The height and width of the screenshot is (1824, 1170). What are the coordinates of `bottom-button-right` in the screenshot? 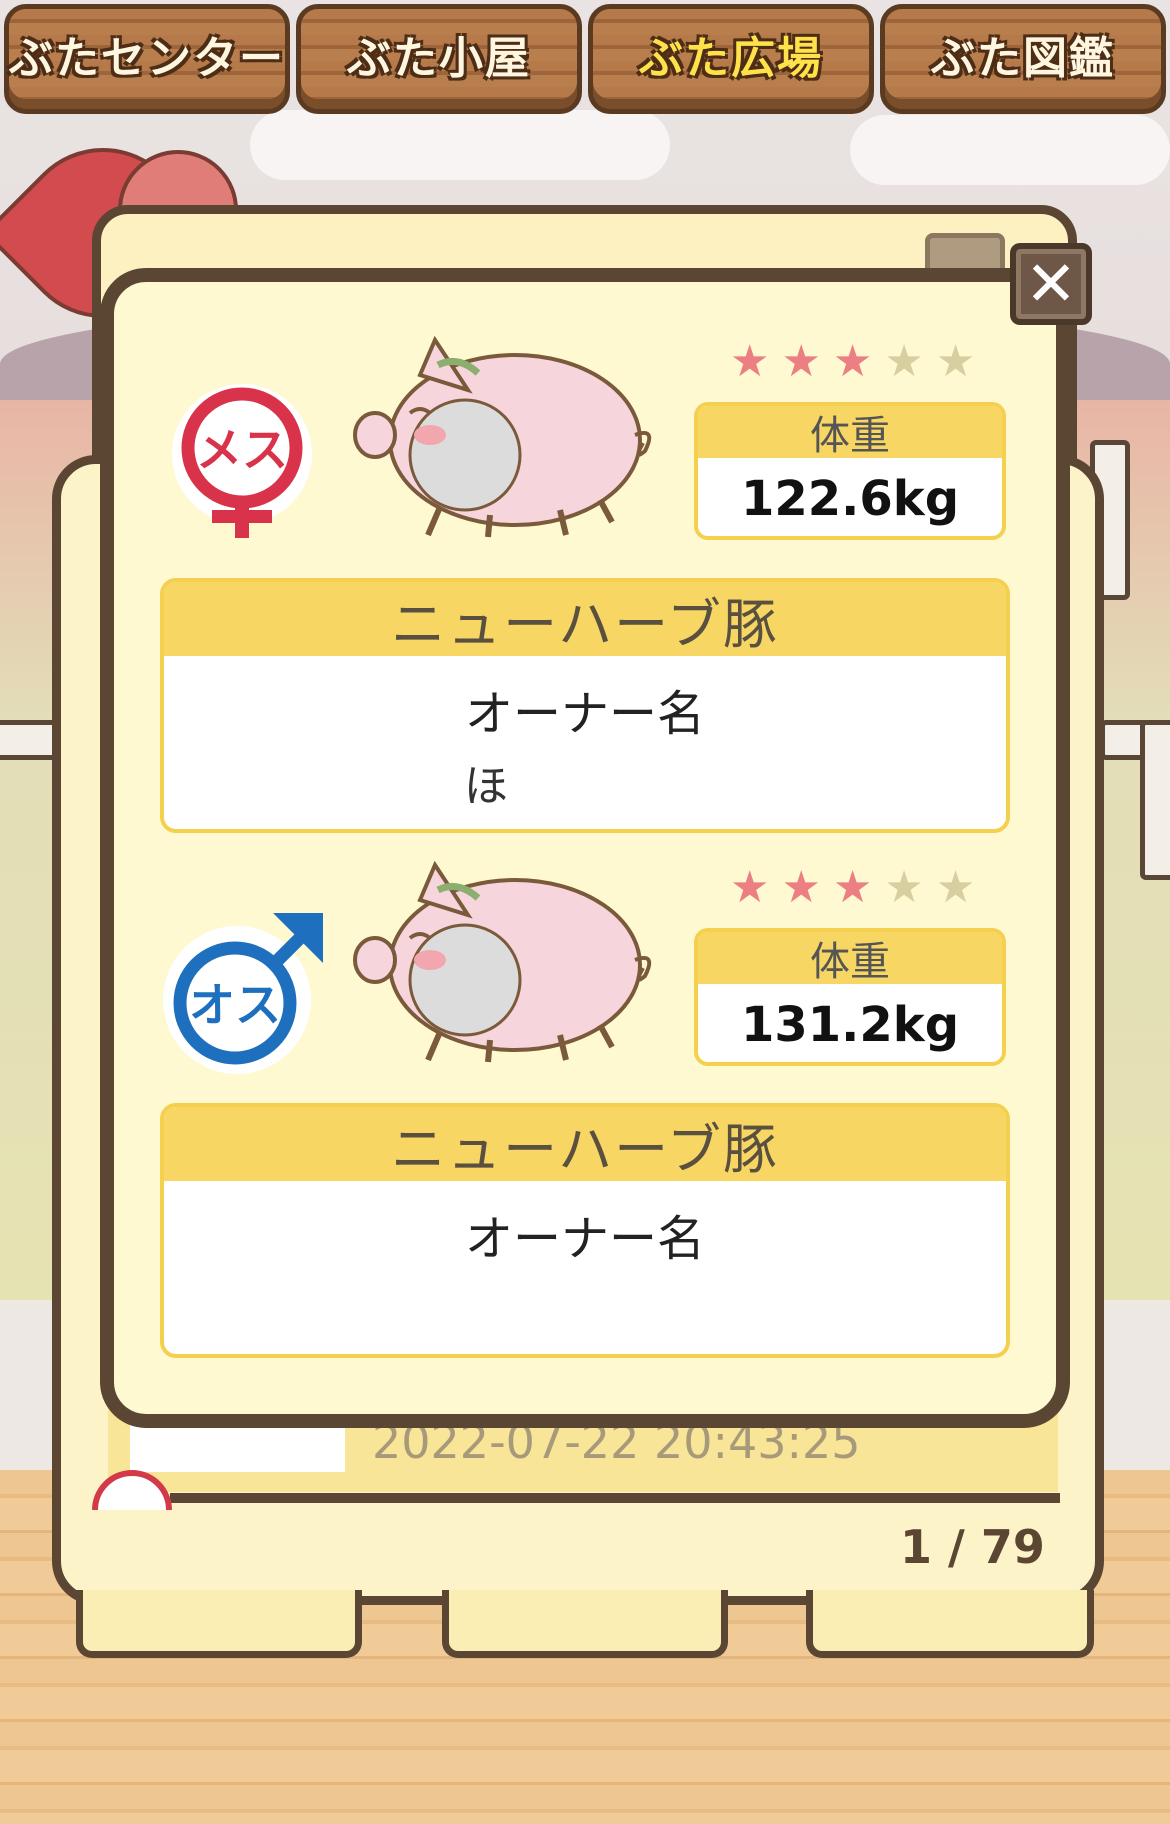 It's located at (950, 1624).